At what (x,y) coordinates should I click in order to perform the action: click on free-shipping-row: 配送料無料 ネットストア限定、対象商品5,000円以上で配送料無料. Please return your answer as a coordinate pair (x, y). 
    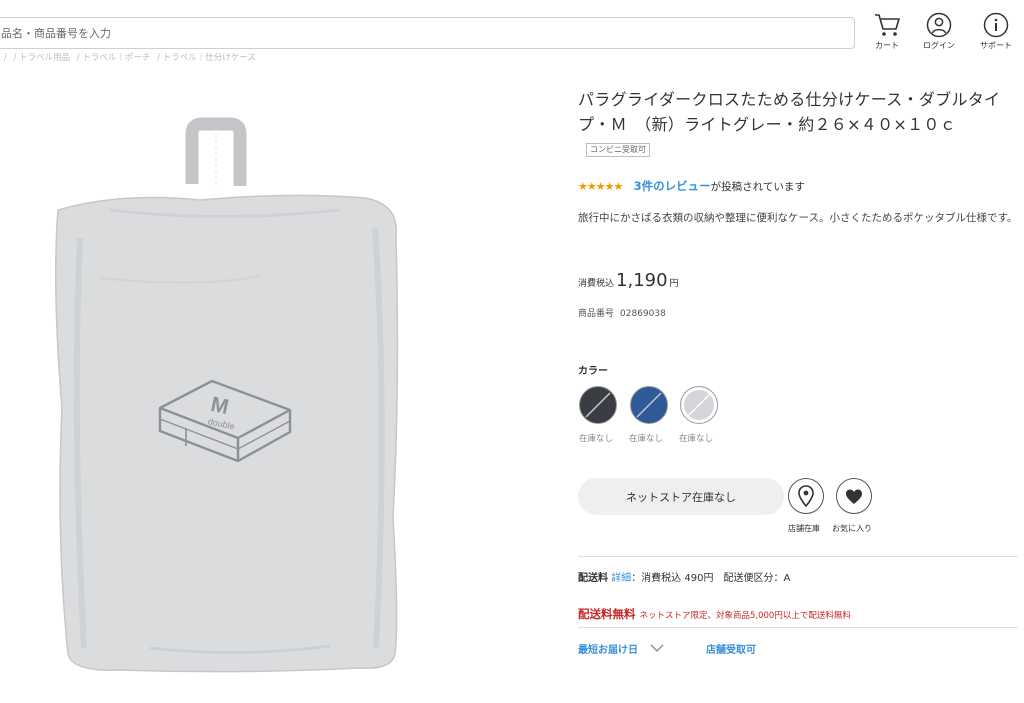
    Looking at the image, I should click on (714, 612).